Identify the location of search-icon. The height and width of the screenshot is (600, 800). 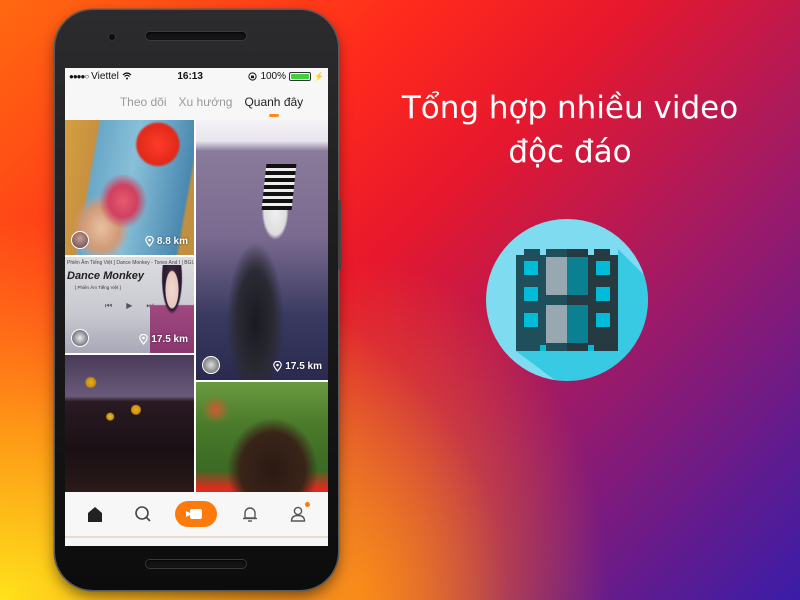
(142, 514).